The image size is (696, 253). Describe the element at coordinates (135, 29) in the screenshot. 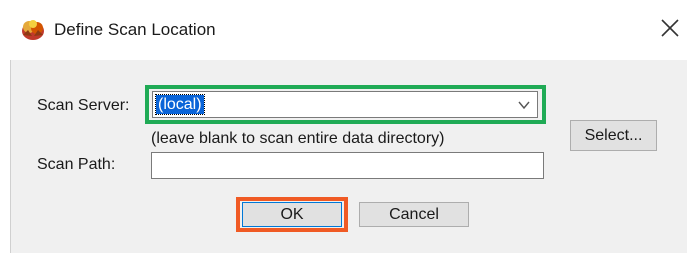

I see `window-title: Define Scan Location` at that location.